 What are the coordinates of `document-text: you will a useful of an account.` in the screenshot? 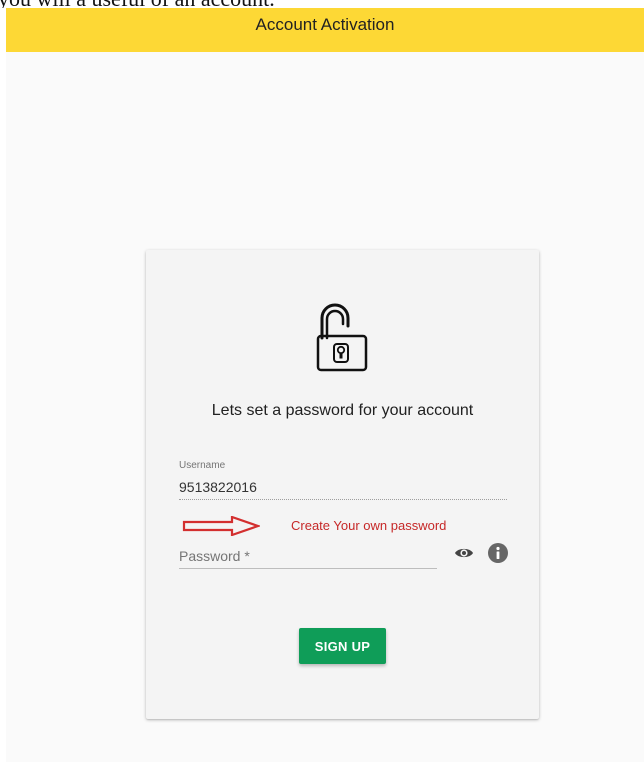 It's located at (137, 4).